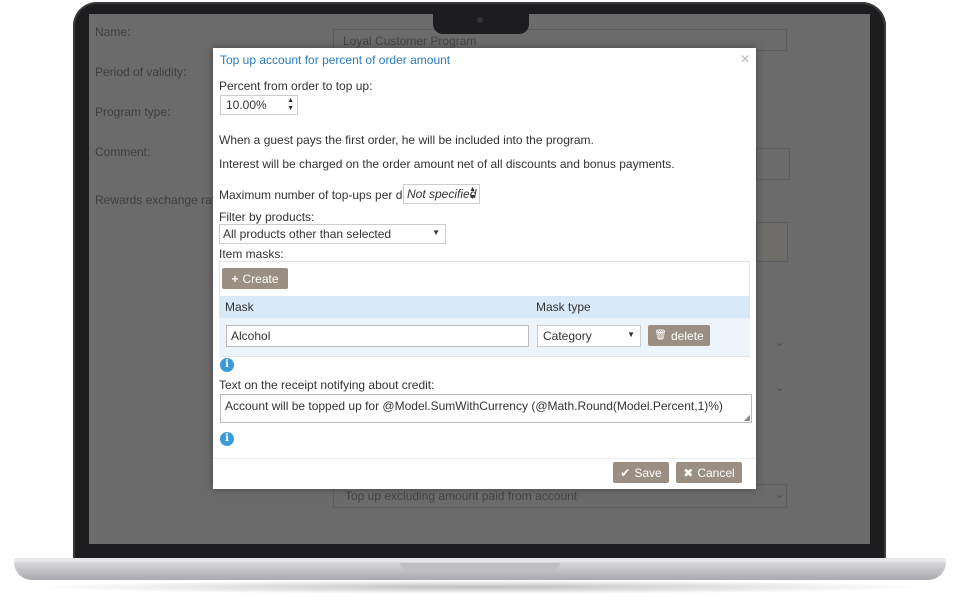 This screenshot has width=960, height=600. What do you see at coordinates (625, 472) in the screenshot?
I see `check-icon: ✔` at bounding box center [625, 472].